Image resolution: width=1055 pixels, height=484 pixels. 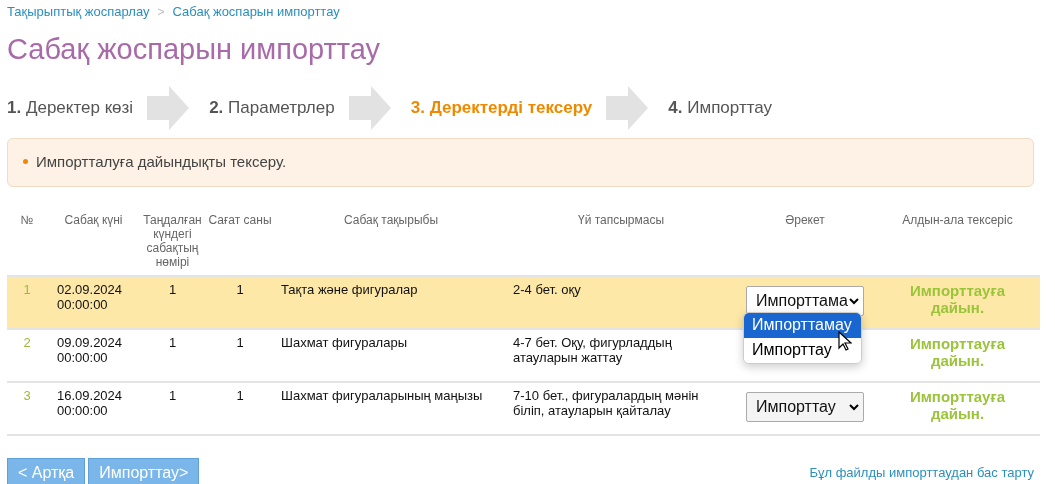 I want to click on table-cell: Шахмат фигуралары, so click(x=344, y=342).